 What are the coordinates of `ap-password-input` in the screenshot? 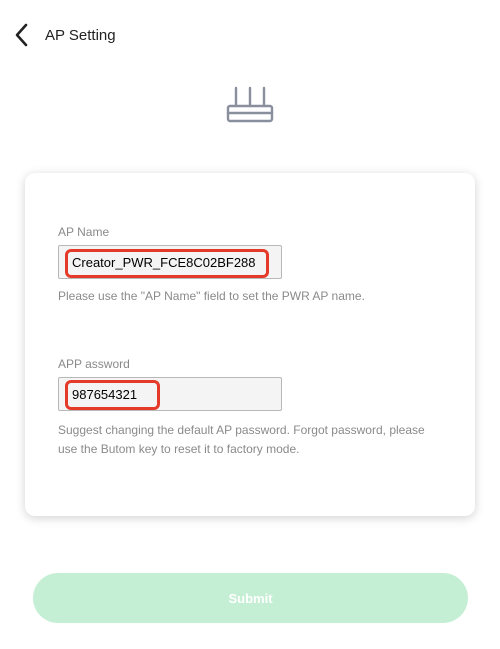 It's located at (170, 394).